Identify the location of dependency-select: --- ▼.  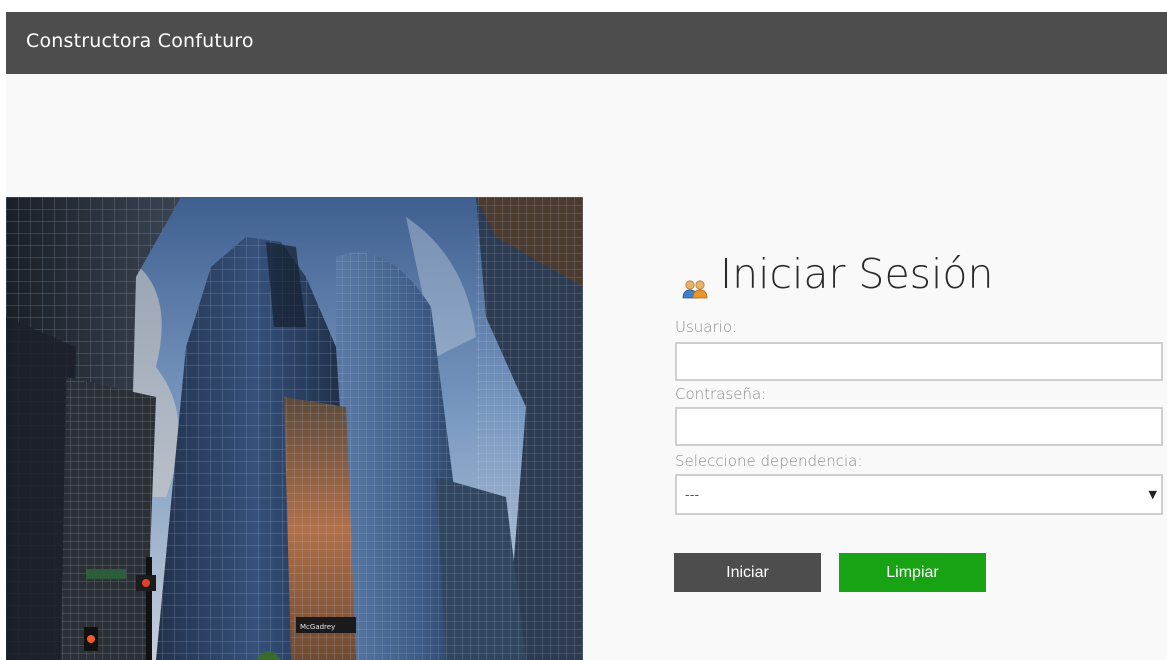
(919, 494).